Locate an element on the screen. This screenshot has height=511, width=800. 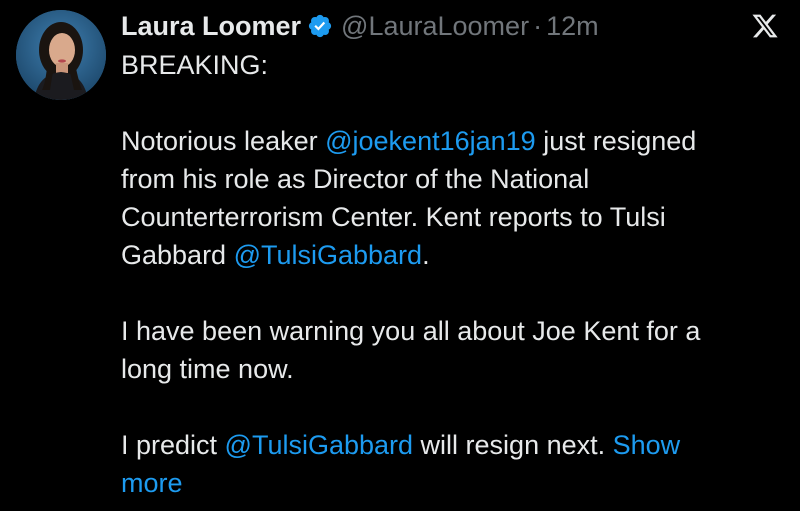
tweet-header: Laura Loomer @LauraLoomer · 12m is located at coordinates (360, 26).